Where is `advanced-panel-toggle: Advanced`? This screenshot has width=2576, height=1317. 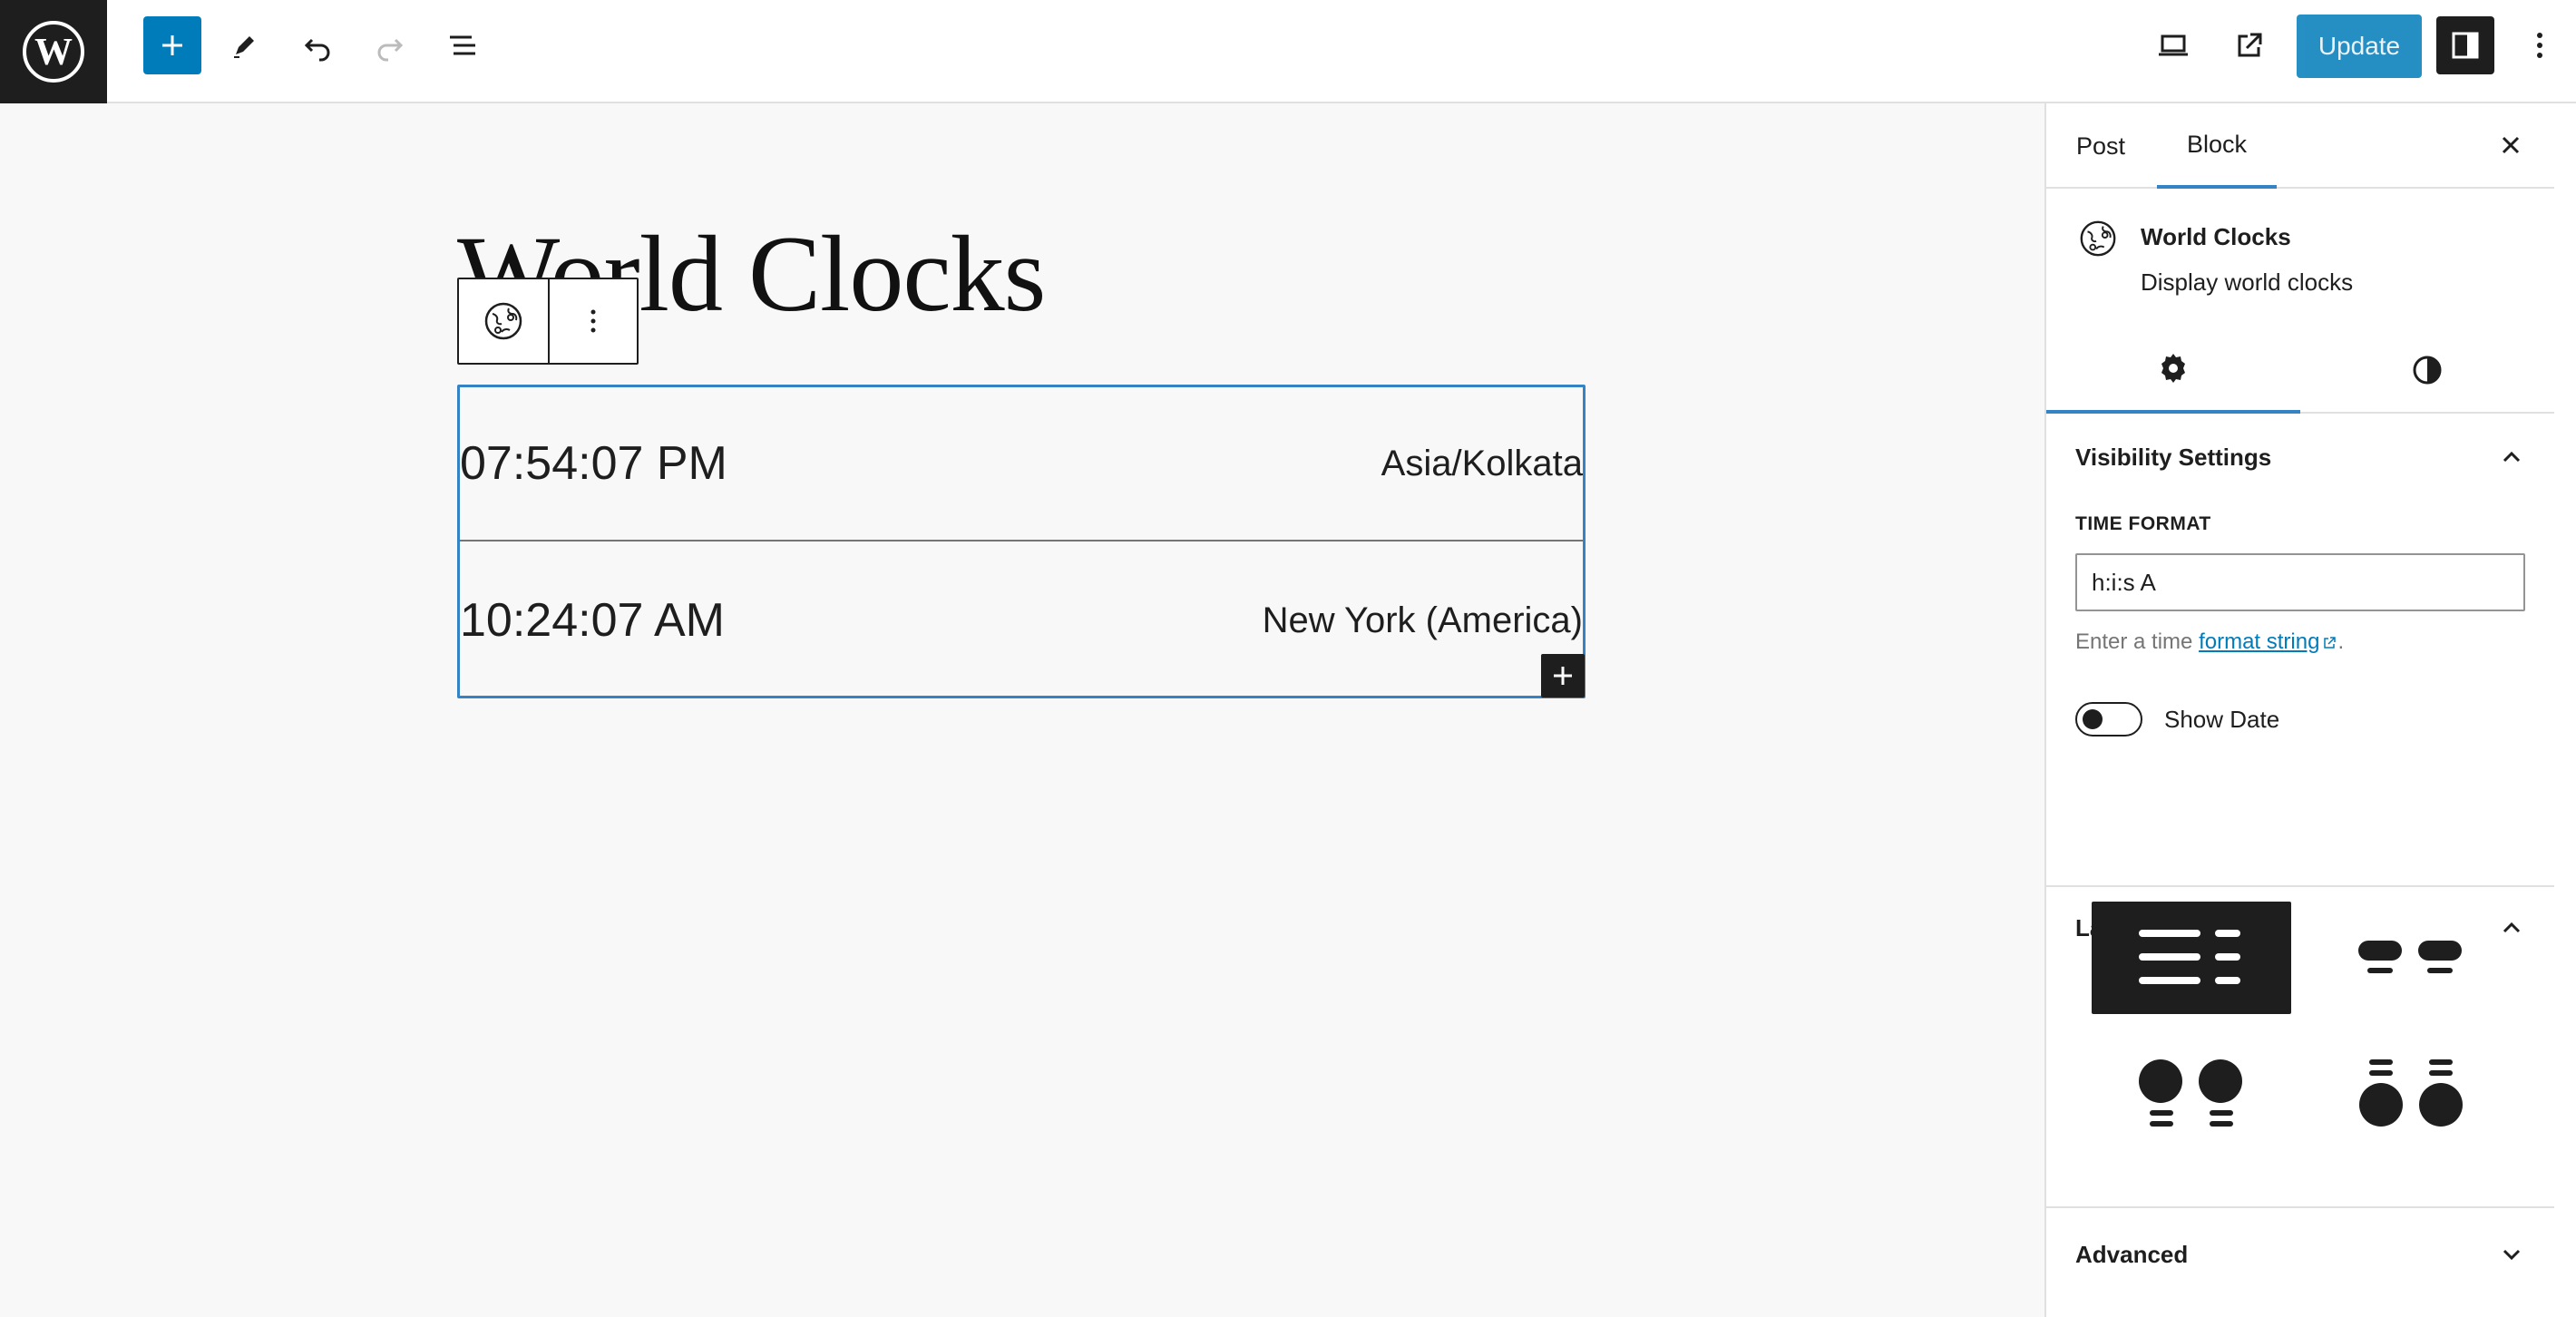 advanced-panel-toggle: Advanced is located at coordinates (2300, 1253).